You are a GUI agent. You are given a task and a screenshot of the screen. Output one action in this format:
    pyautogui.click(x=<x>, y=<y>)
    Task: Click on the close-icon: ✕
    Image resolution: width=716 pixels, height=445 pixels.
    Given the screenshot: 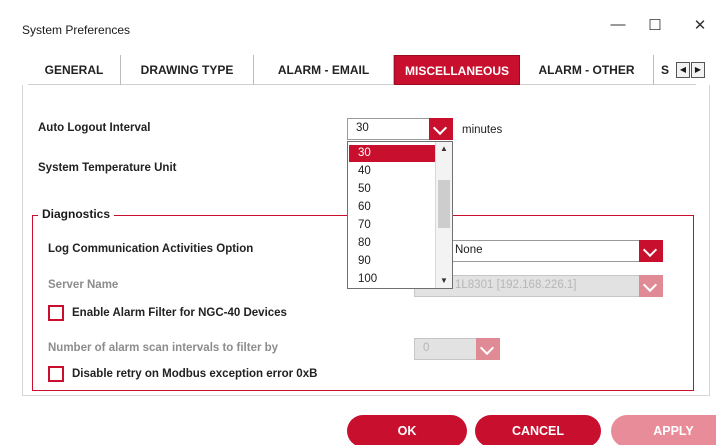 What is the action you would take?
    pyautogui.click(x=700, y=26)
    